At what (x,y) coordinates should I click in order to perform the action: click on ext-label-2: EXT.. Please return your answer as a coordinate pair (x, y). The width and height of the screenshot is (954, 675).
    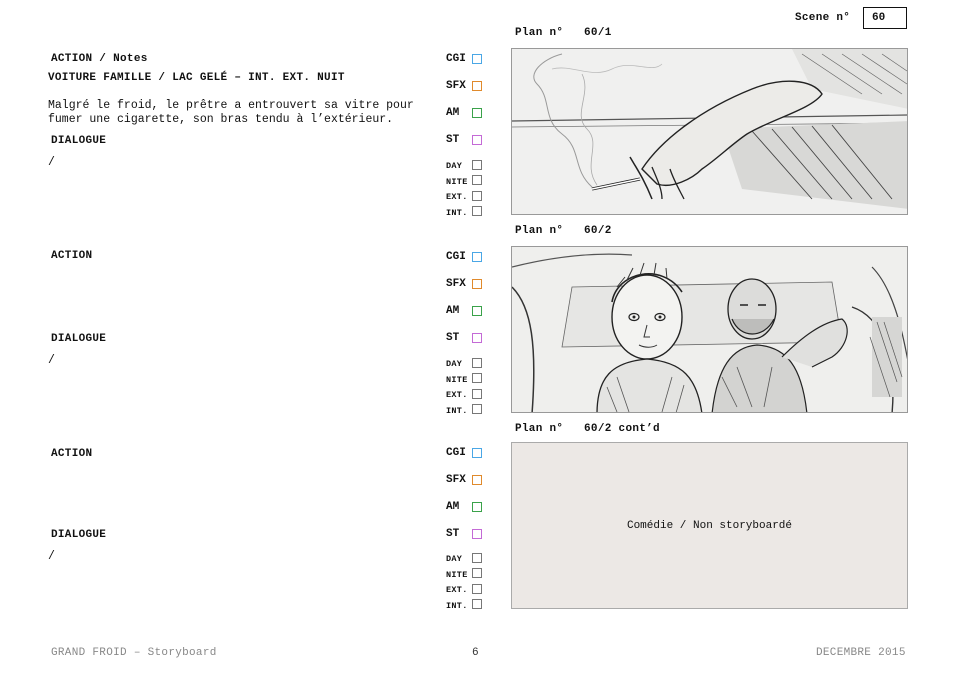
    Looking at the image, I should click on (457, 395).